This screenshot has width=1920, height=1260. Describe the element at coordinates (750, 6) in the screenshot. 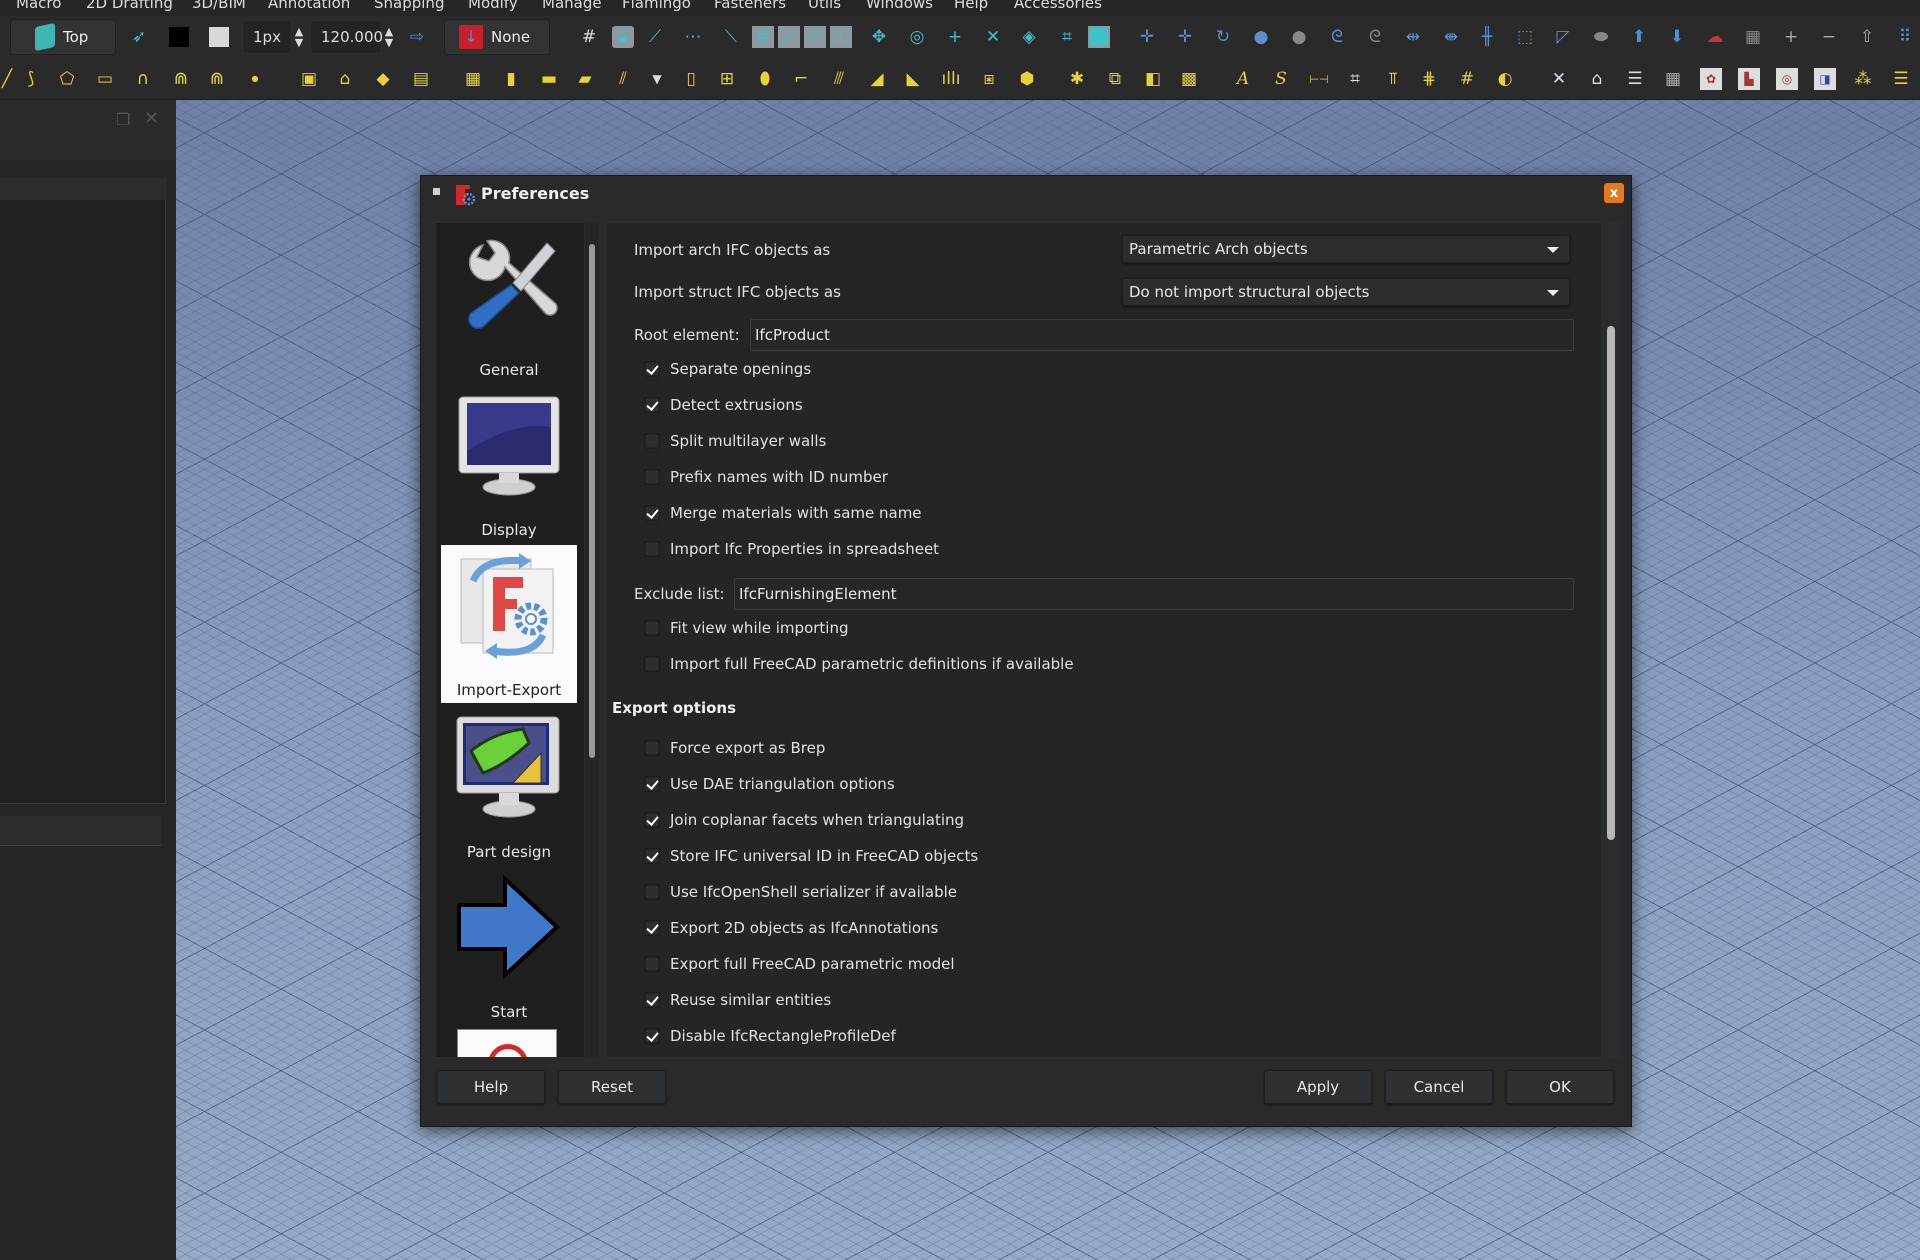

I see `menu-fasteners: Fasteners` at that location.